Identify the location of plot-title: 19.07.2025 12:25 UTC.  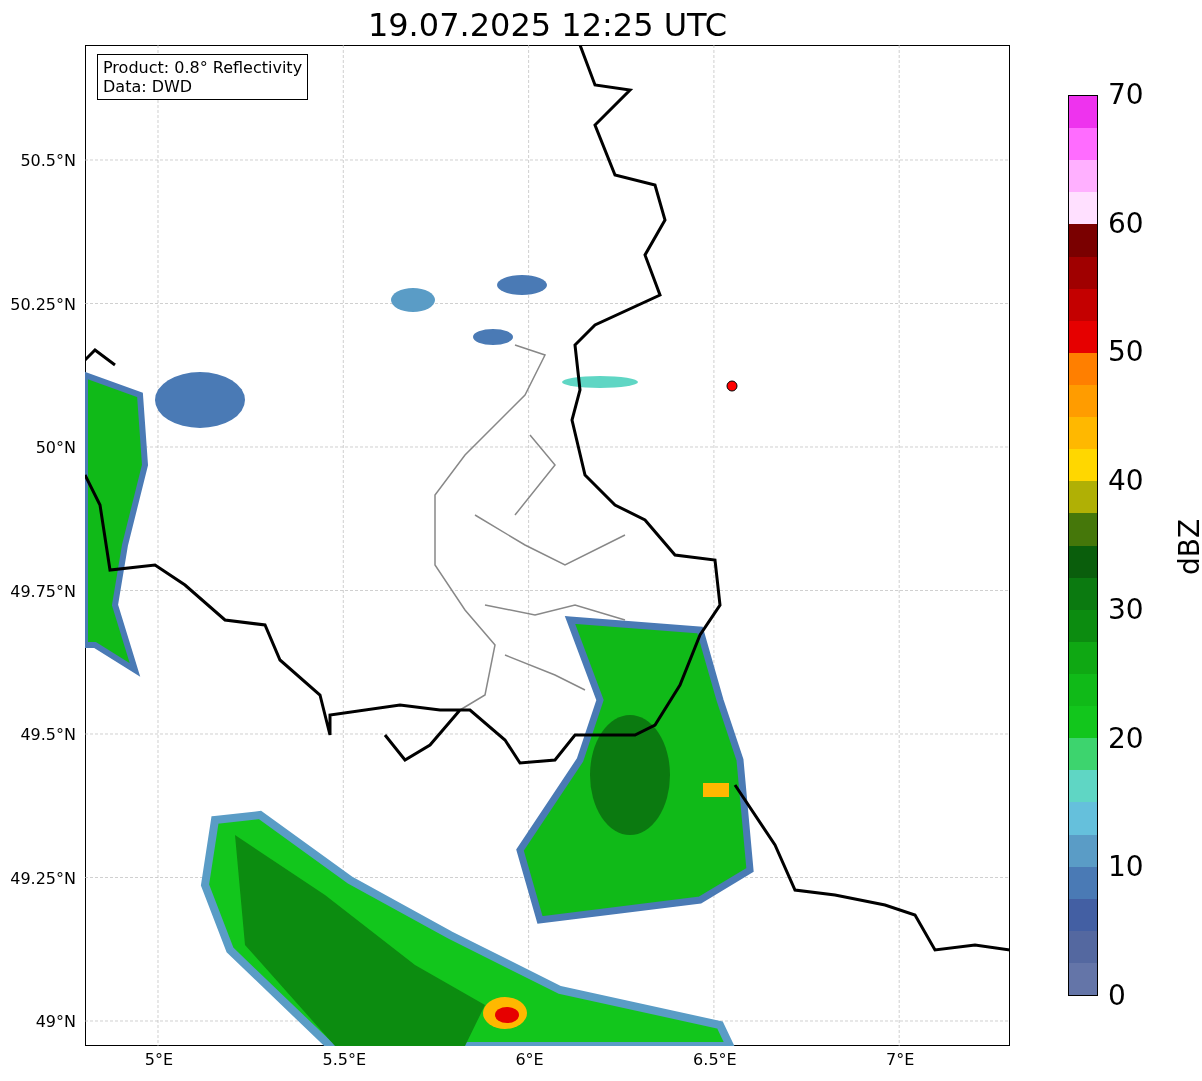
(547, 25).